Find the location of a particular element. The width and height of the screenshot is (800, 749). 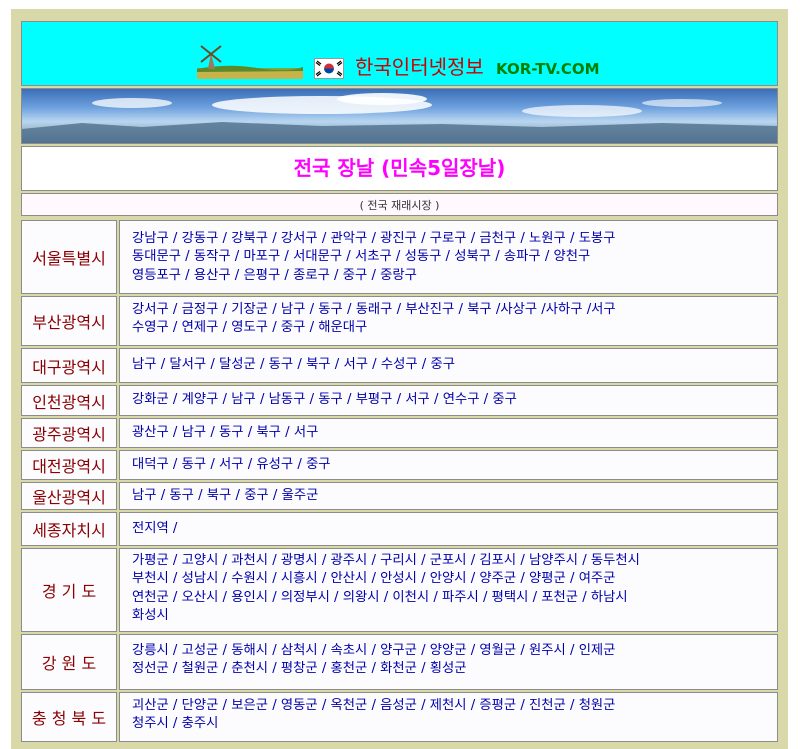

windmill-icon is located at coordinates (250, 62).